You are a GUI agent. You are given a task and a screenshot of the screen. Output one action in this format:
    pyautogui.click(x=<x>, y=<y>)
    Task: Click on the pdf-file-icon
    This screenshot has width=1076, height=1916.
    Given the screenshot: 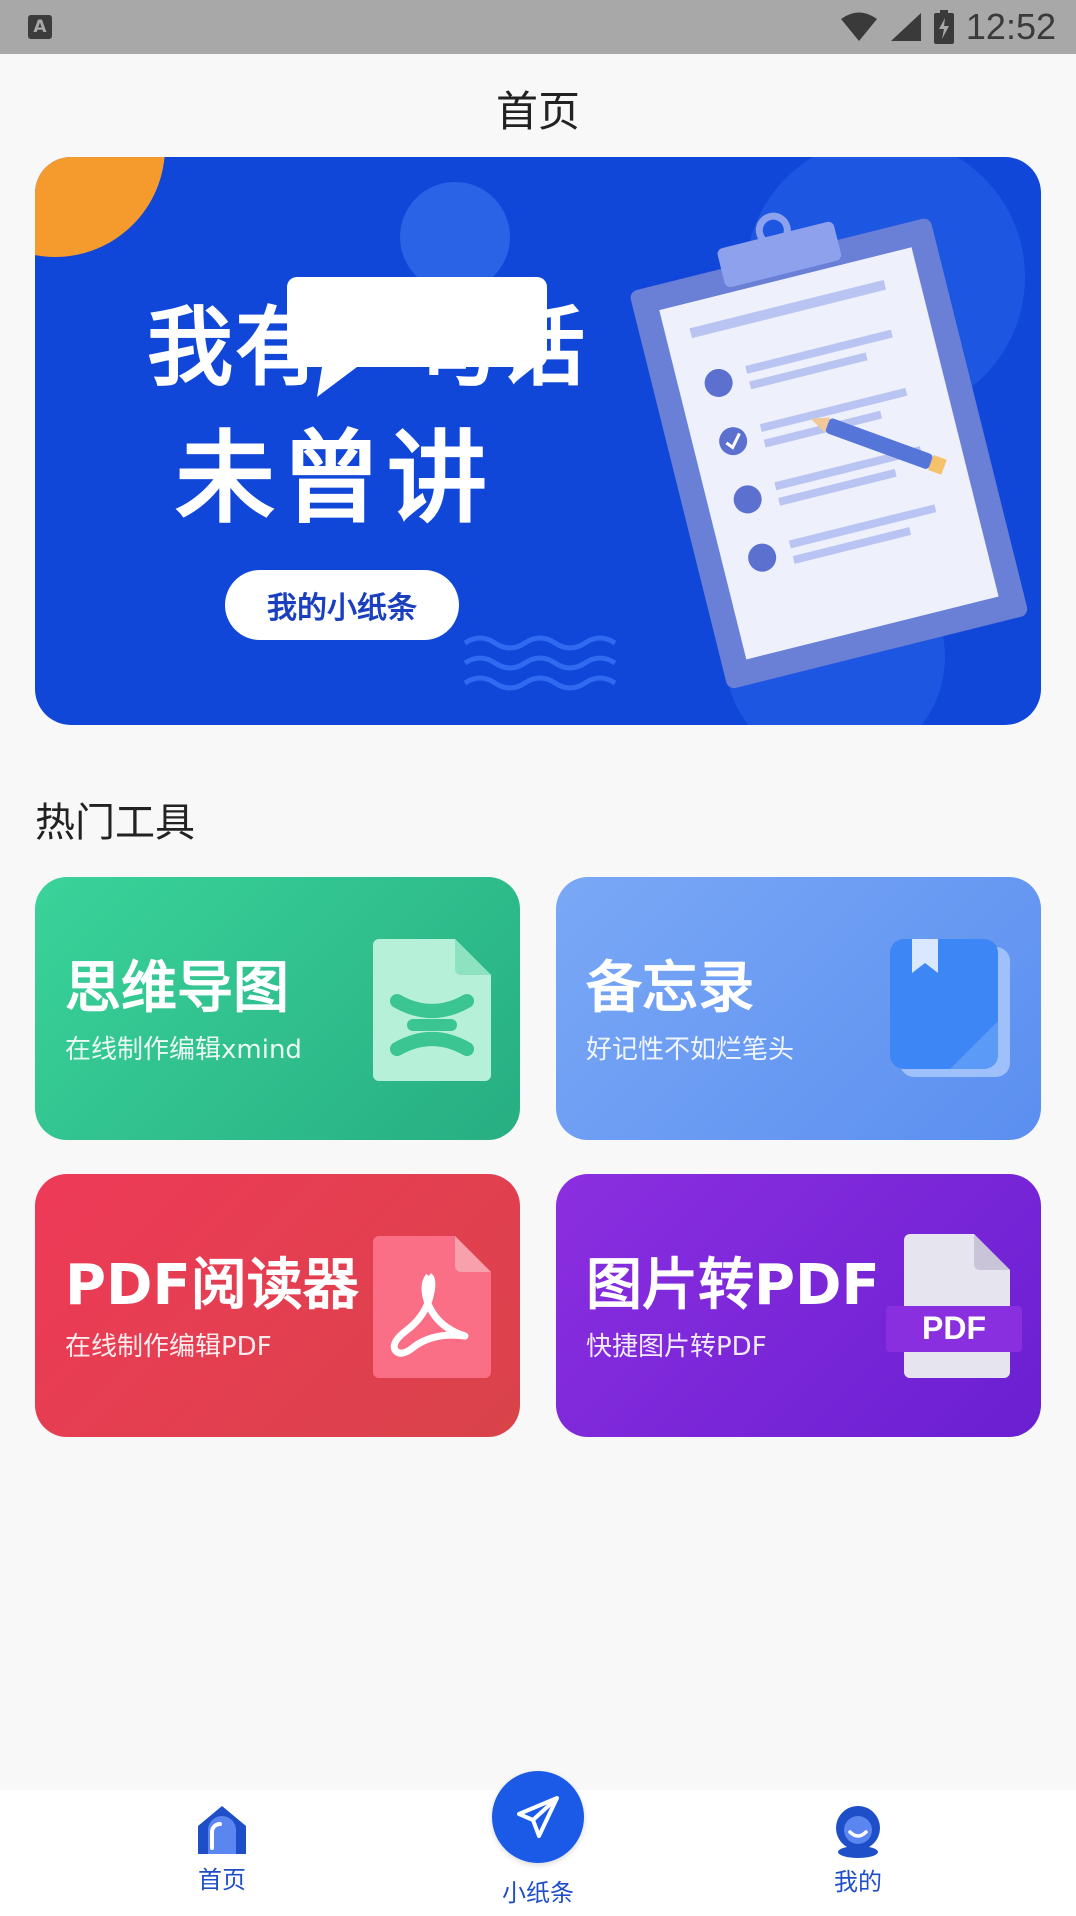 What is the action you would take?
    pyautogui.click(x=954, y=1306)
    